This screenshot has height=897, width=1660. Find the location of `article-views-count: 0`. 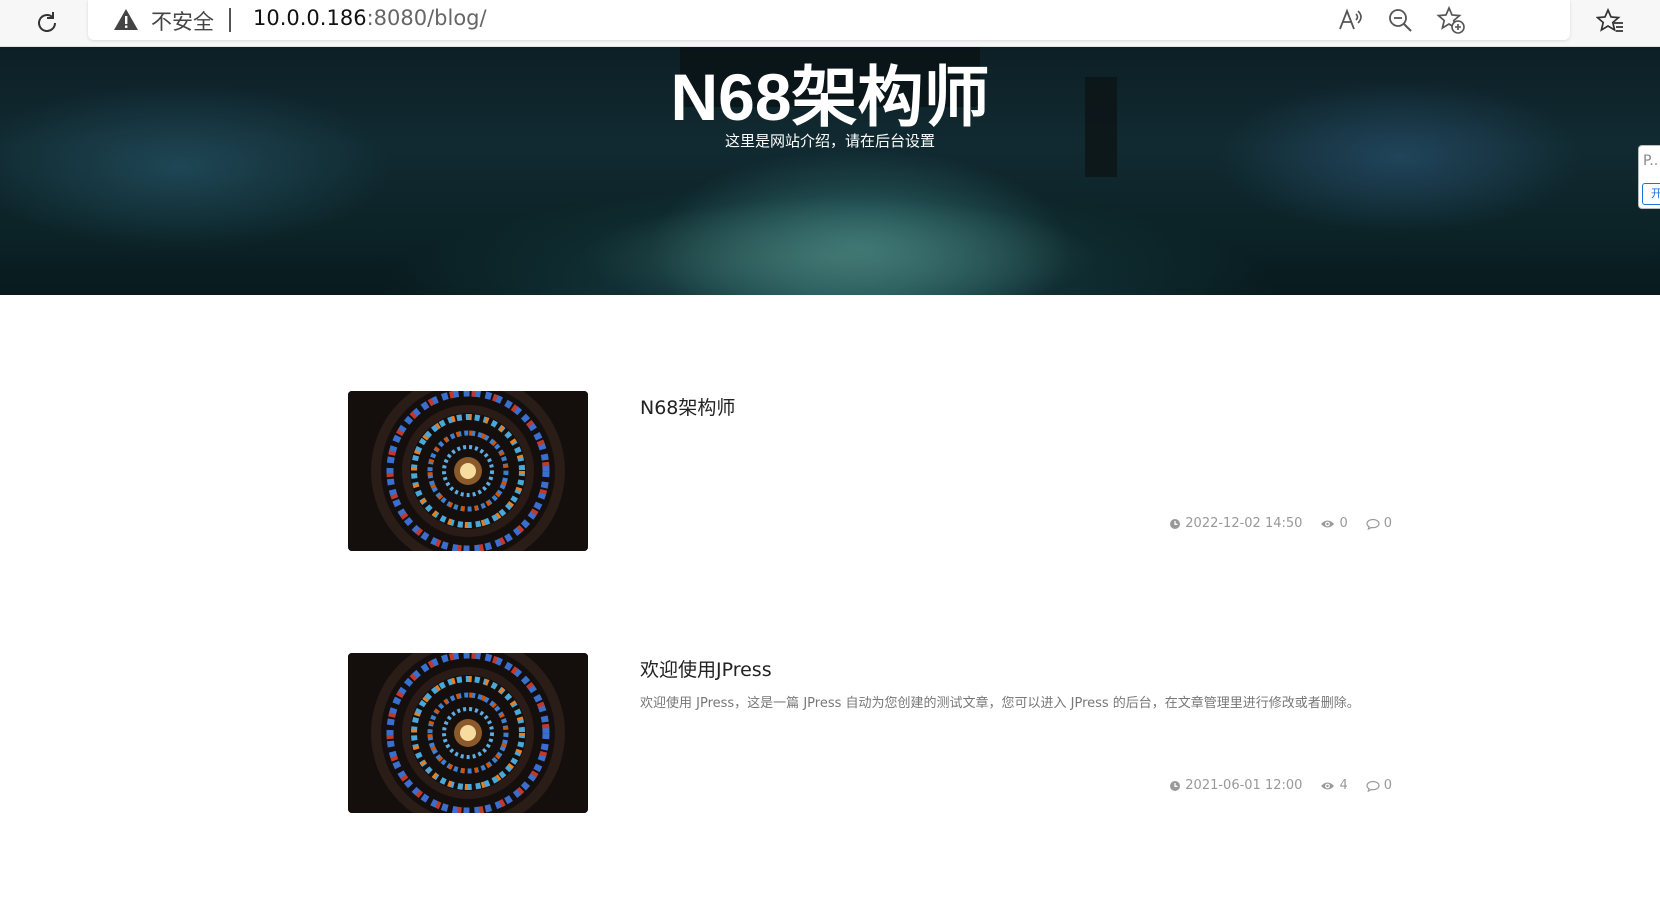

article-views-count: 0 is located at coordinates (1343, 523).